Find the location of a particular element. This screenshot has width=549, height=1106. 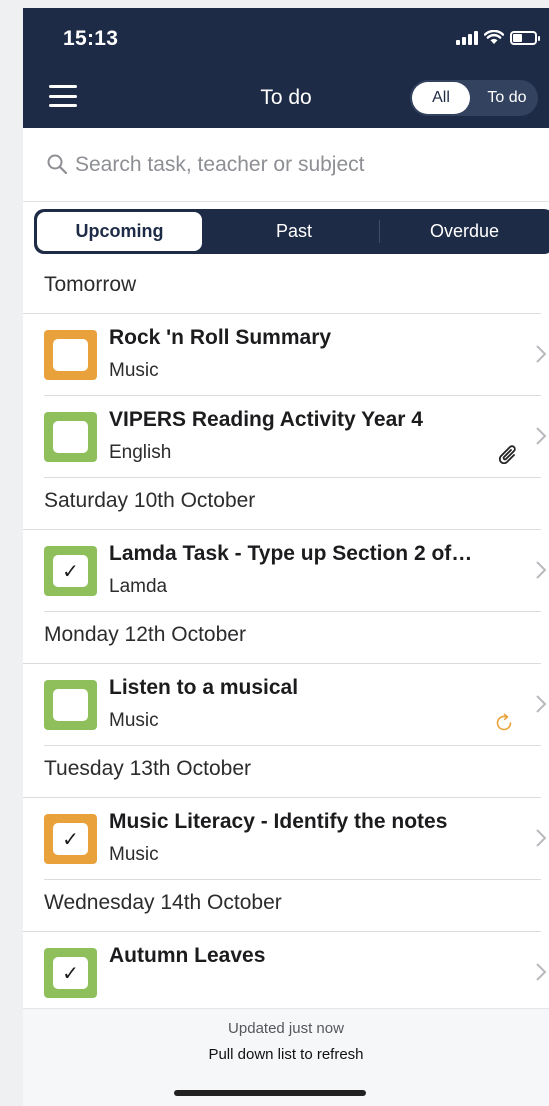

task-row: ✓ Autumn Leaves is located at coordinates (295, 973).